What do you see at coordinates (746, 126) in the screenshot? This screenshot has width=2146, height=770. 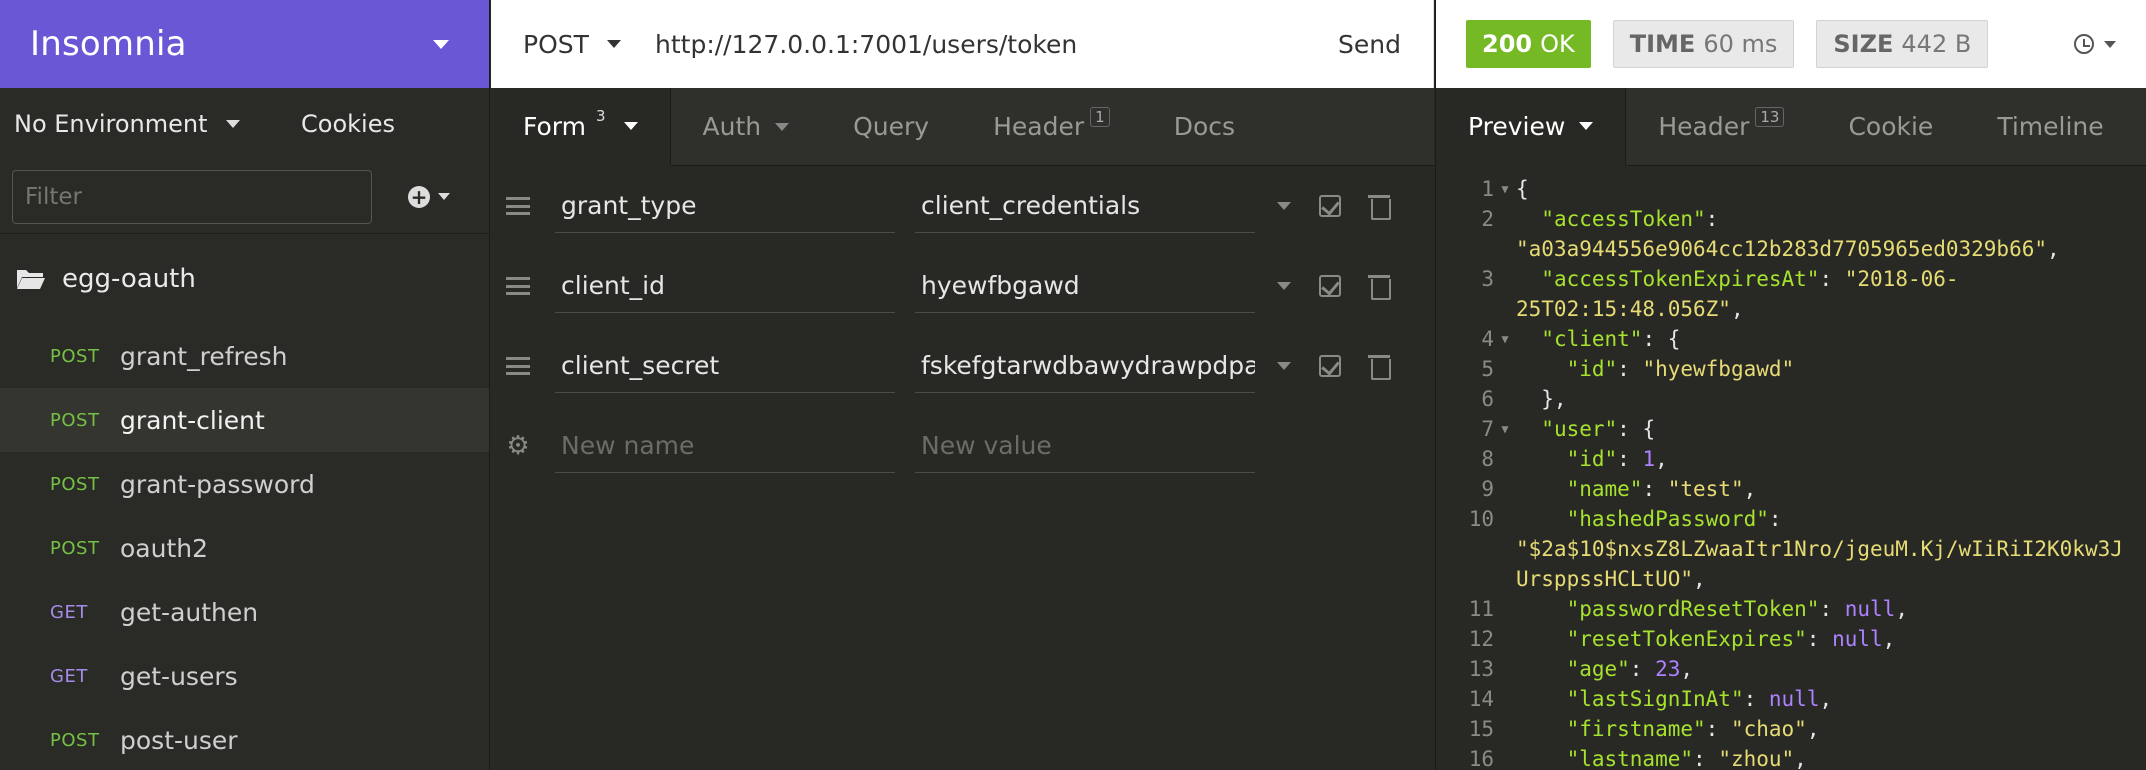 I see `tab-auth: Auth` at bounding box center [746, 126].